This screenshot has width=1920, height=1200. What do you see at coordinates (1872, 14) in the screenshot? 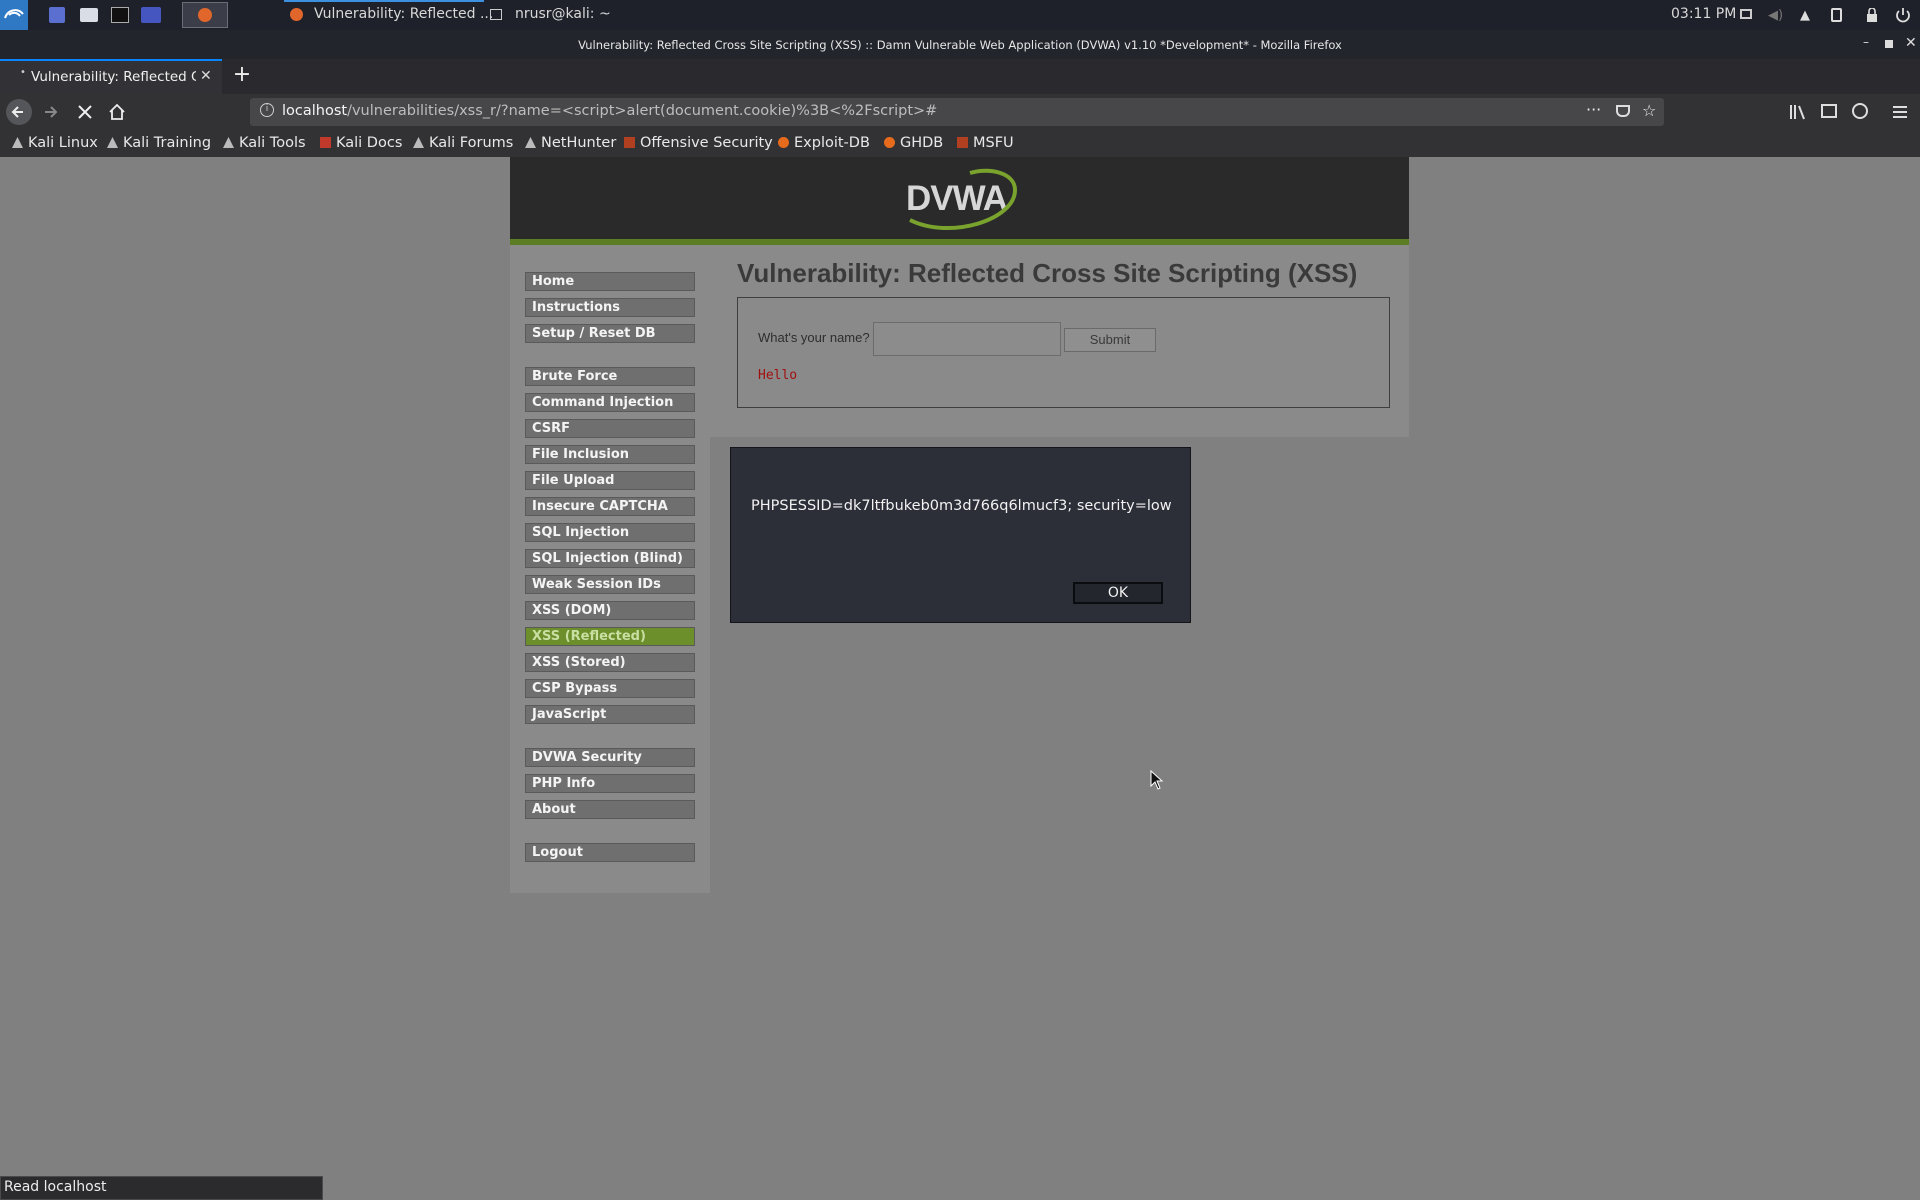
I see `lock-icon` at bounding box center [1872, 14].